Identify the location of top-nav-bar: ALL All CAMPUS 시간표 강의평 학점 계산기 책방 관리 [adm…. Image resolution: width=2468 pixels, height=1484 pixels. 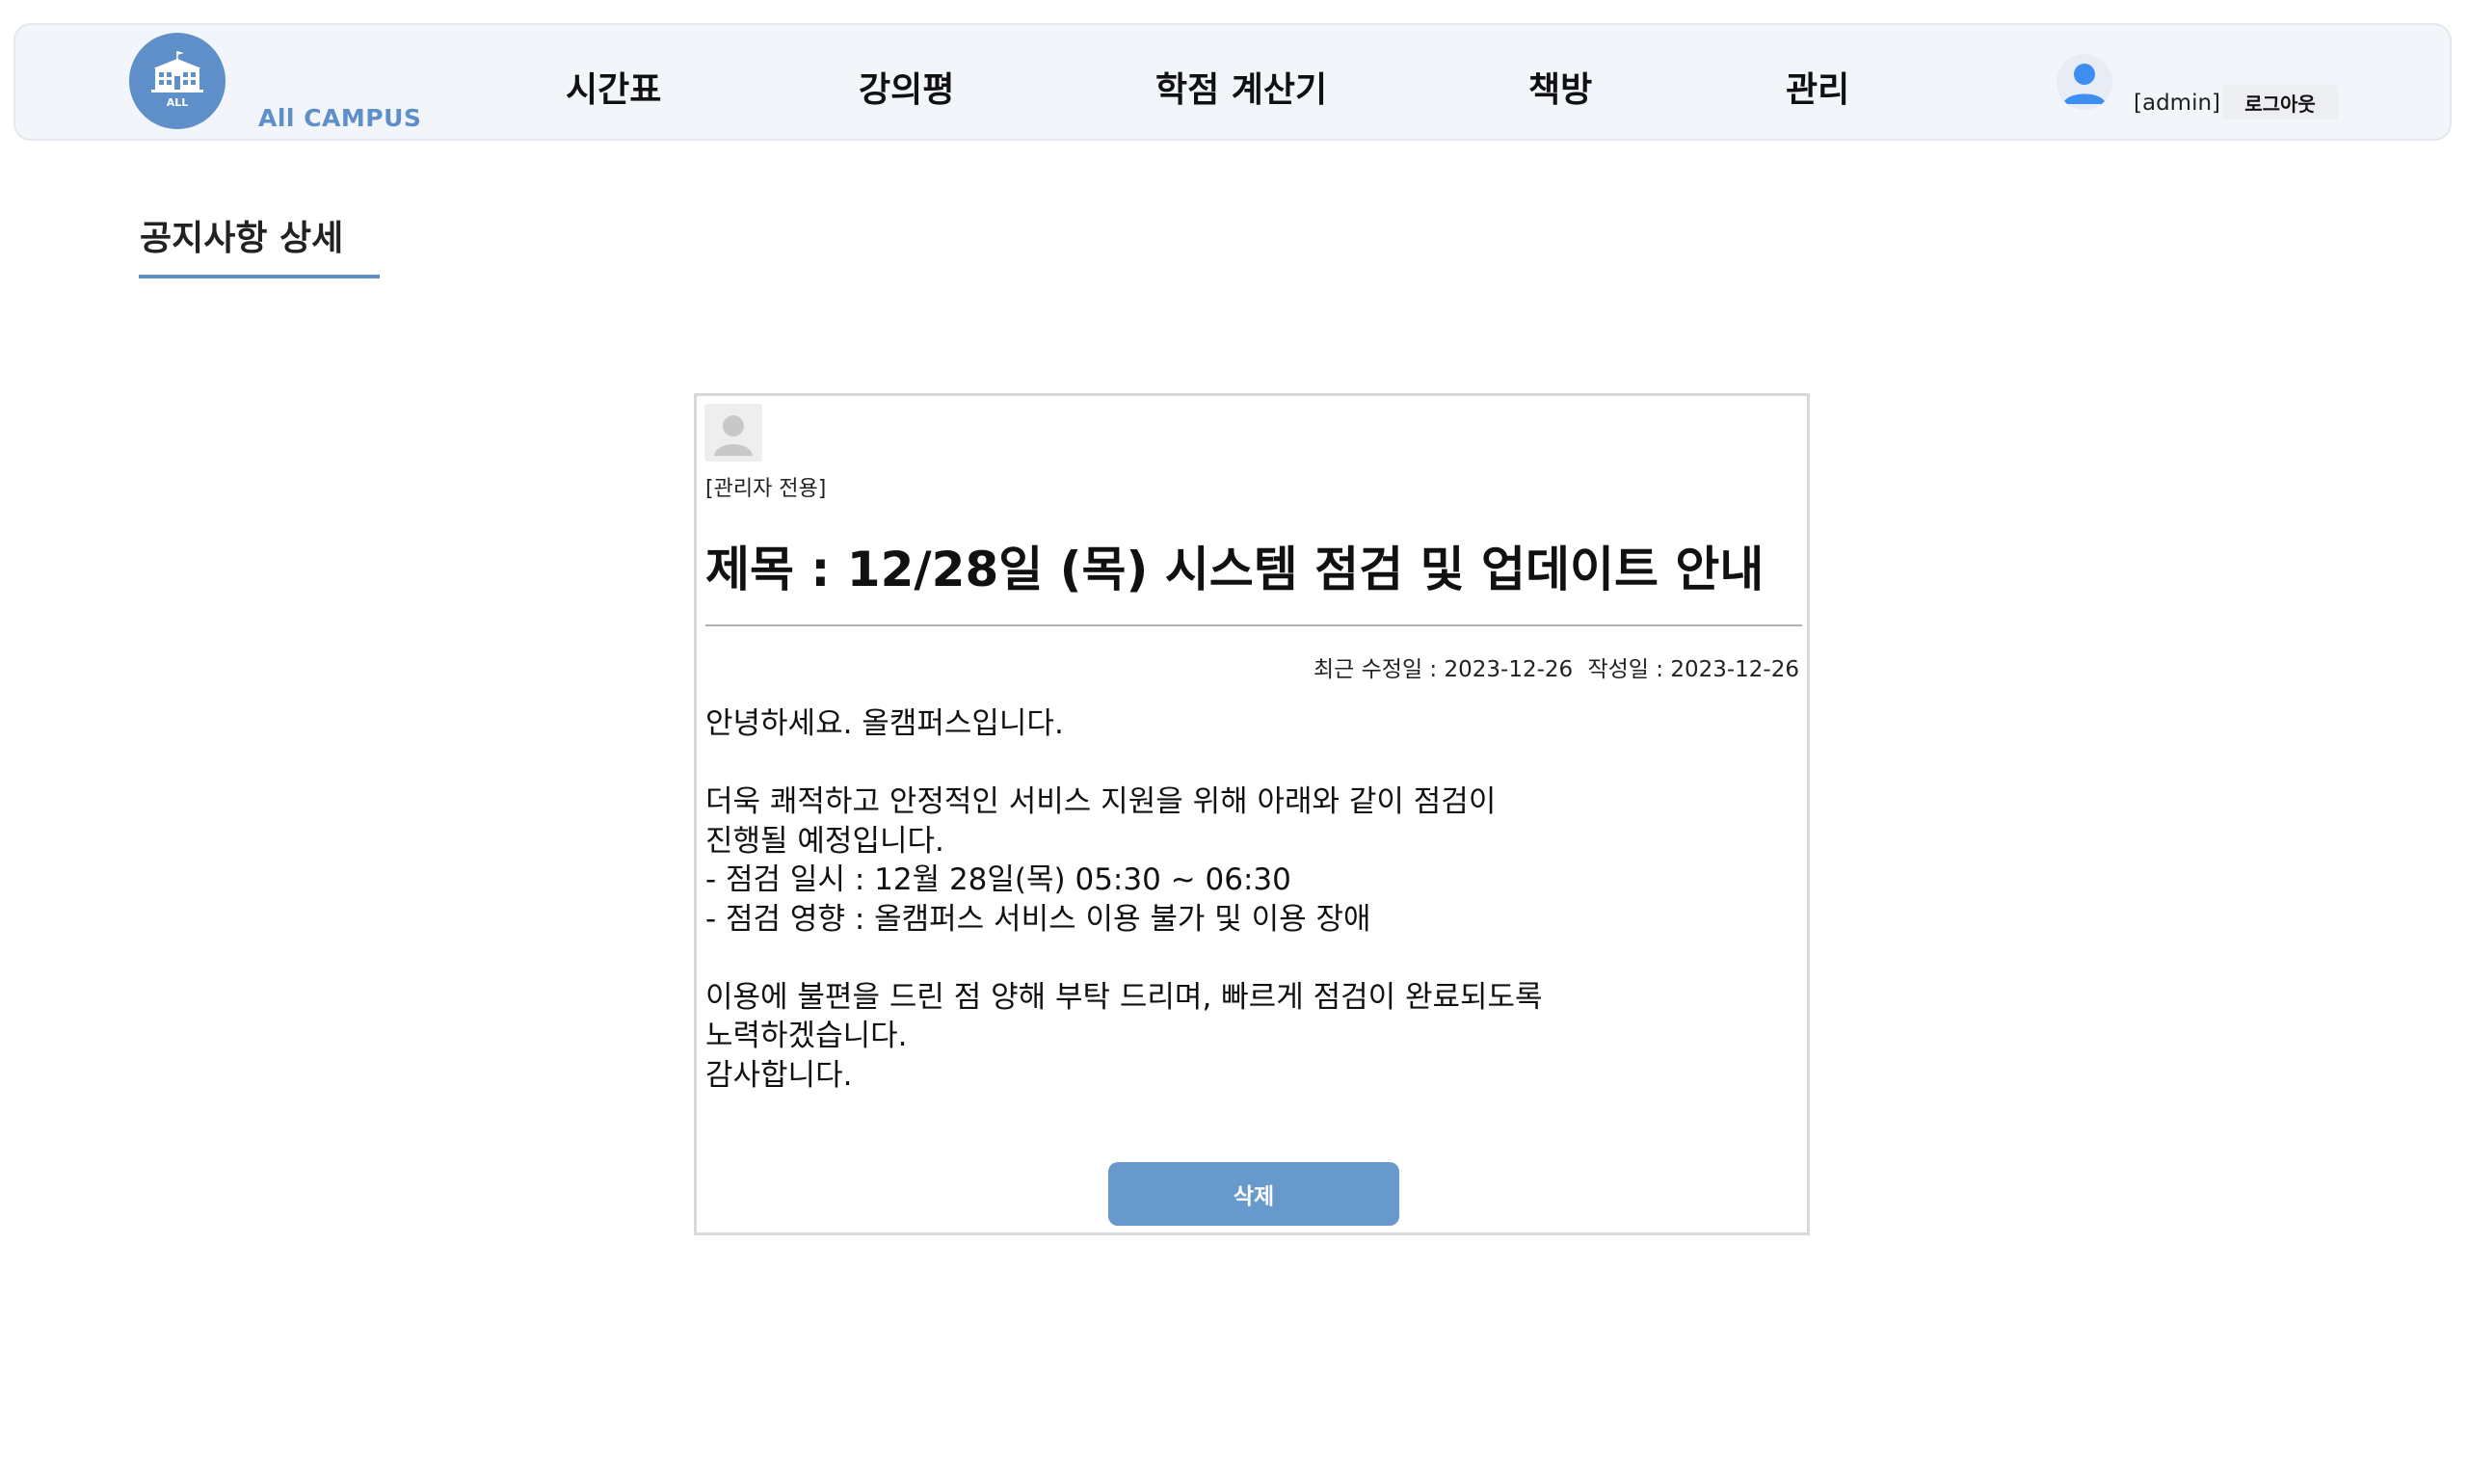
(1232, 82).